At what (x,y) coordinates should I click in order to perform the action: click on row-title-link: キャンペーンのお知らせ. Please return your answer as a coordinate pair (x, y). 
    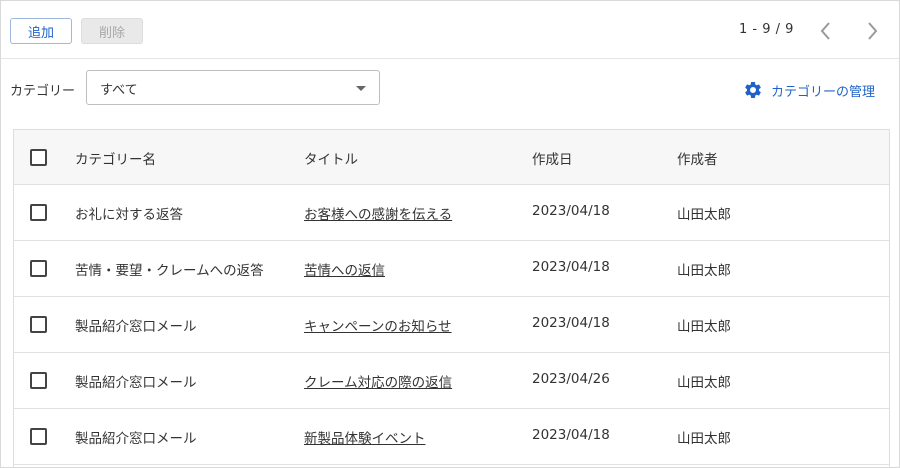
    Looking at the image, I should click on (378, 325).